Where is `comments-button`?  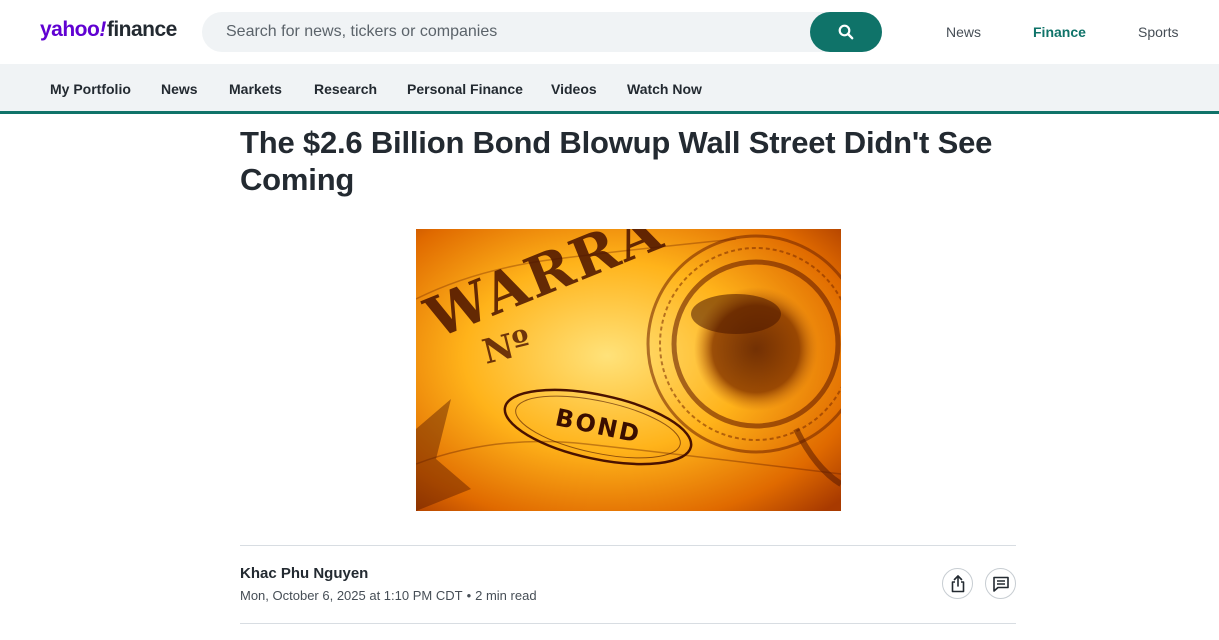
comments-button is located at coordinates (1000, 583).